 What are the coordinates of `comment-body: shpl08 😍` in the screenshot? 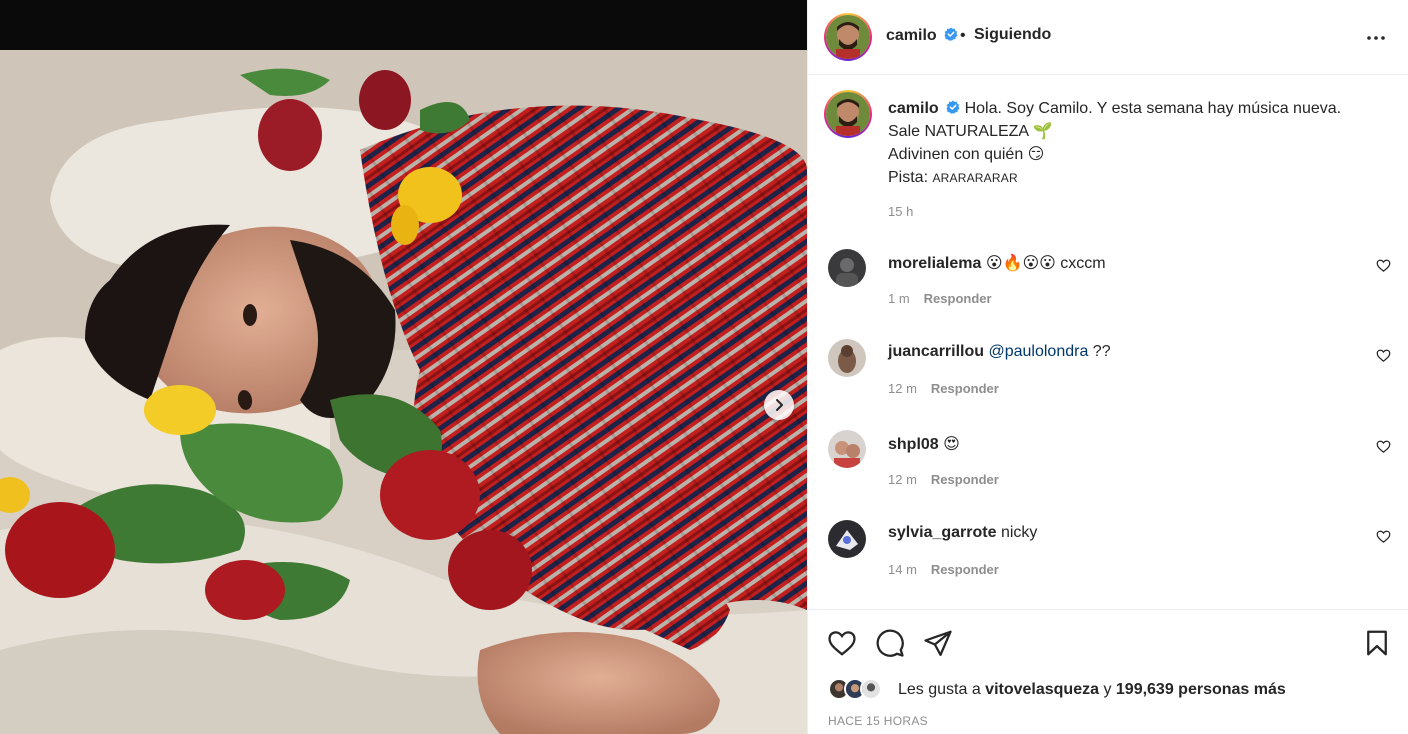 It's located at (924, 444).